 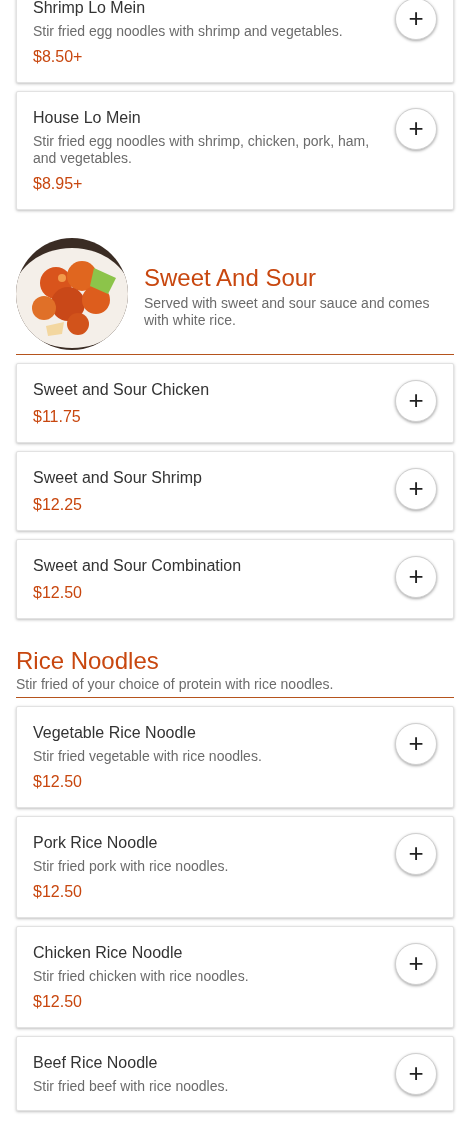 I want to click on menu-item-card: House Lo Mein Stir fried egg noodles with shrimp, chicken, pork, ham, and vegetables. $8.95+ +, so click(x=235, y=150).